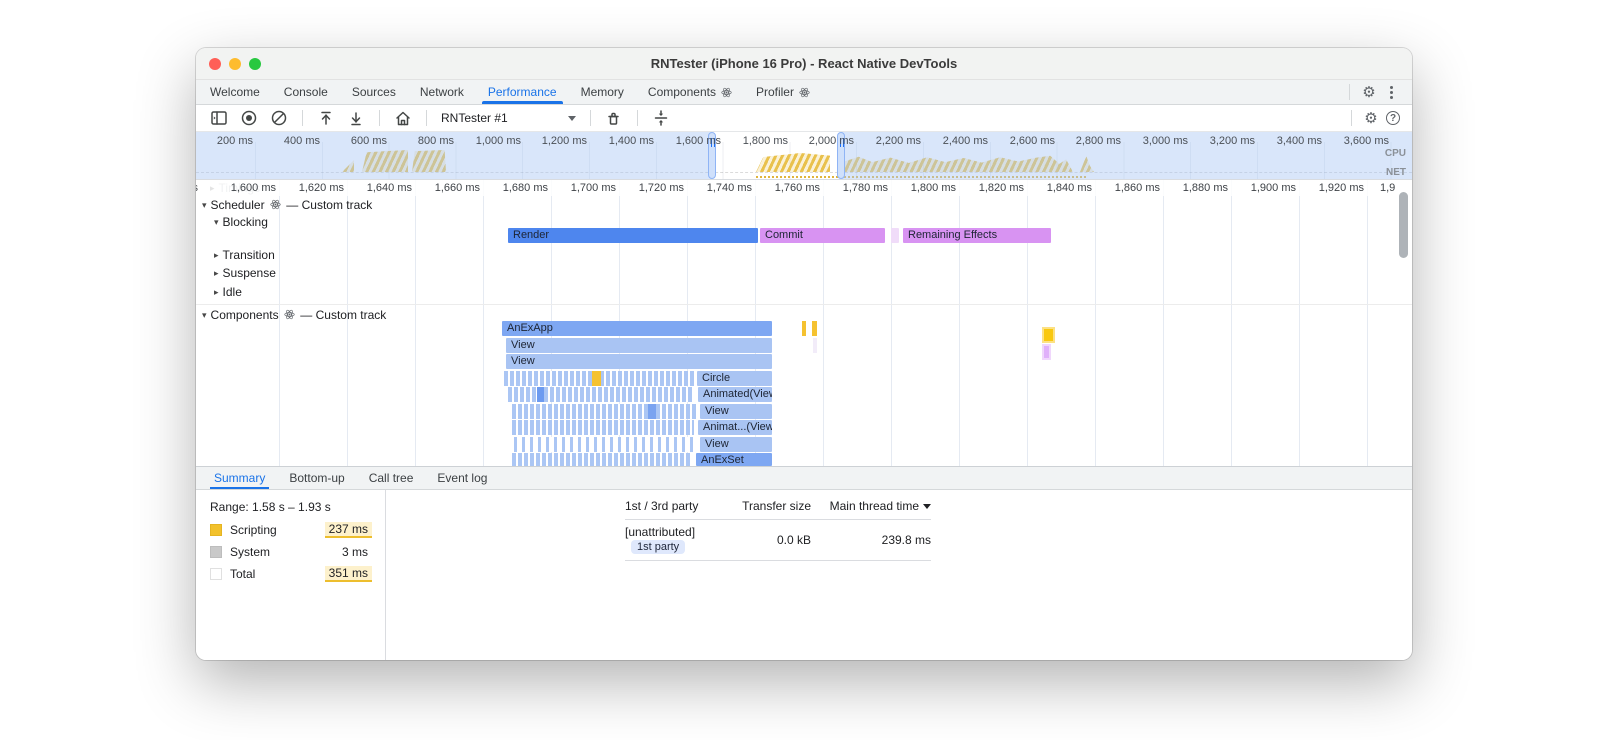  What do you see at coordinates (316, 478) in the screenshot?
I see `tab-bottom-up: Bottom-up` at bounding box center [316, 478].